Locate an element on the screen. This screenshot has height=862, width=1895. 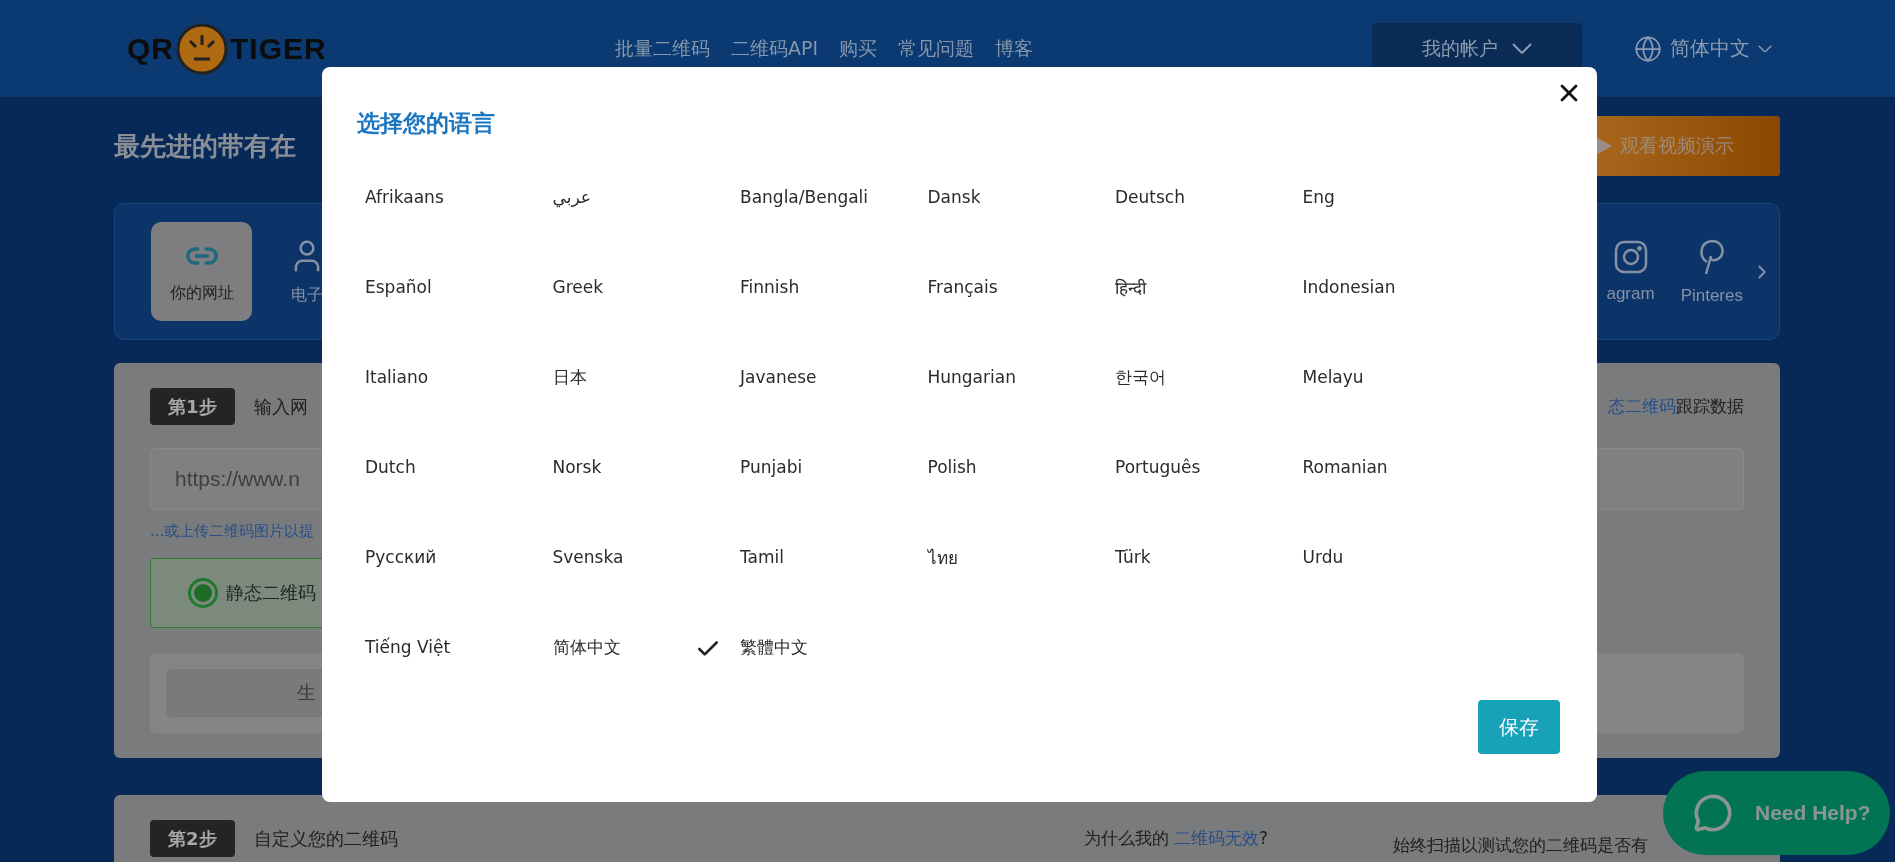
language-option: Dansk is located at coordinates (931, 197).